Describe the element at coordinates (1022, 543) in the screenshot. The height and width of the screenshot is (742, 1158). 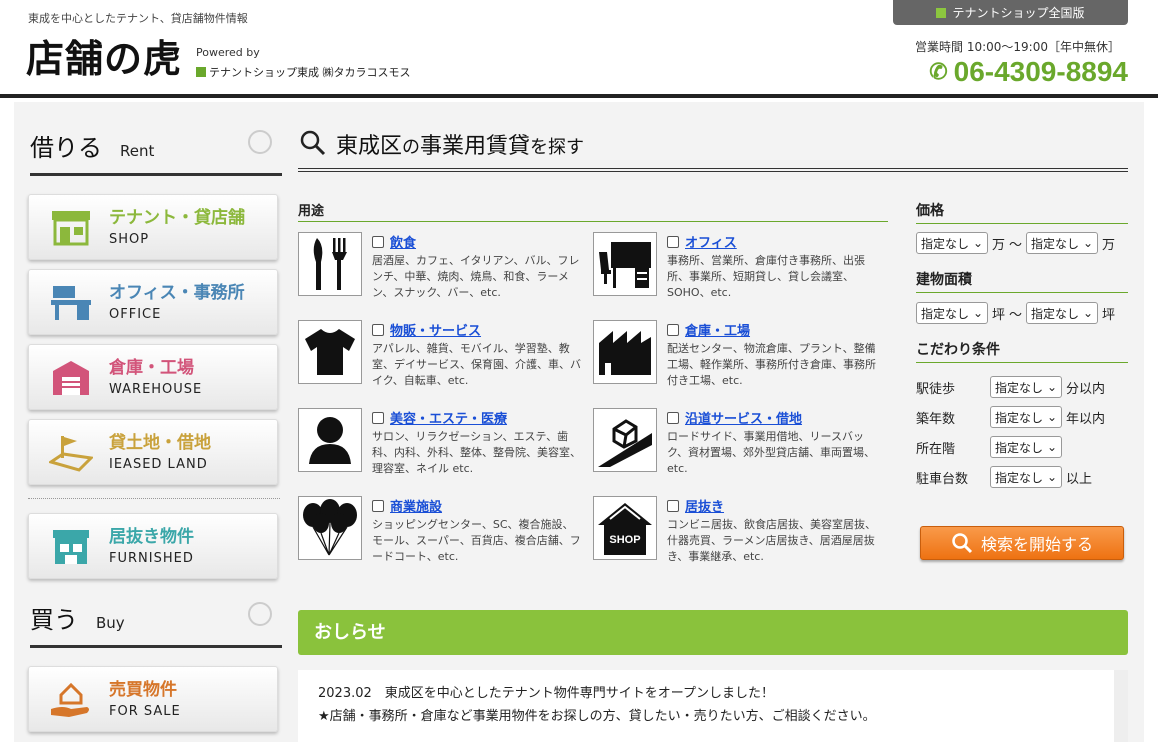
I see `start-search-button: 検索を開始する` at that location.